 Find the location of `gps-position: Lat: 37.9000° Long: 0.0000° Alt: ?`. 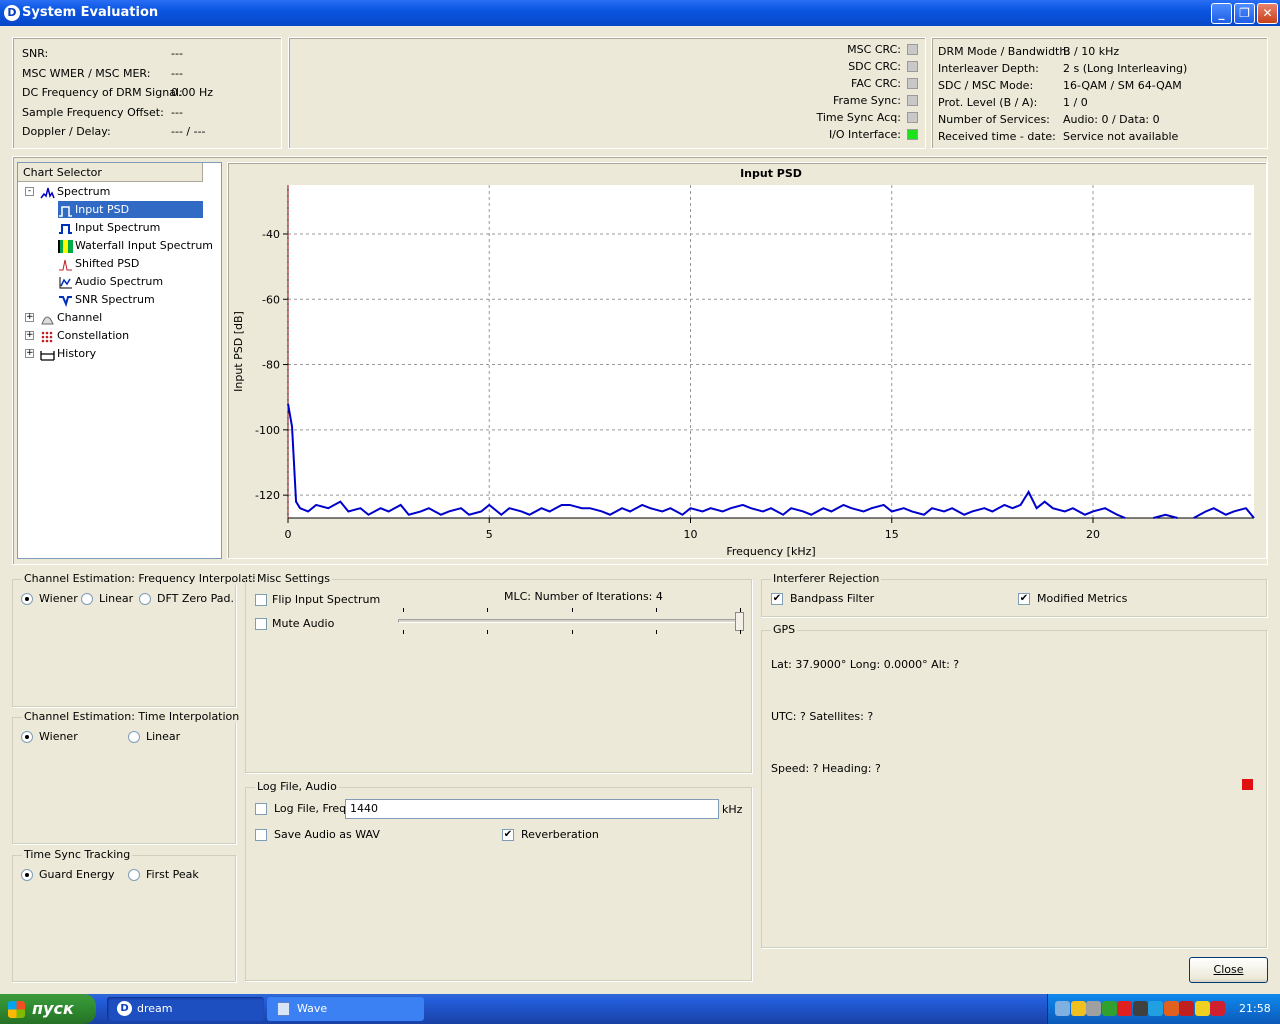

gps-position: Lat: 37.9000° Long: 0.0000° Alt: ? is located at coordinates (865, 664).